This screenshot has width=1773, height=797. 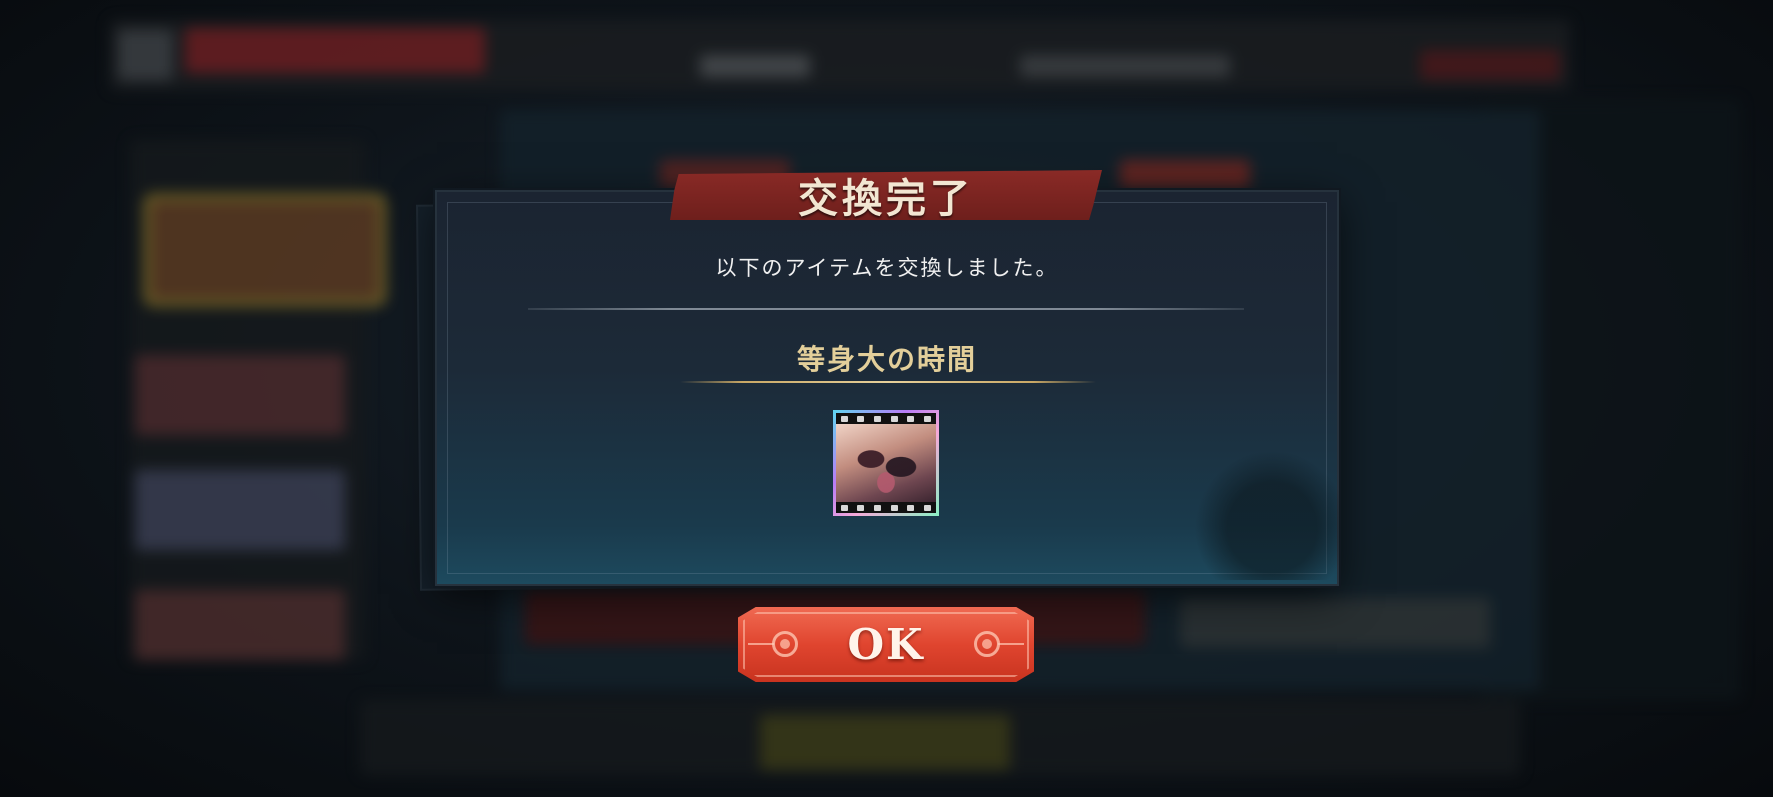 What do you see at coordinates (886, 359) in the screenshot?
I see `item-name: 等身大の時間` at bounding box center [886, 359].